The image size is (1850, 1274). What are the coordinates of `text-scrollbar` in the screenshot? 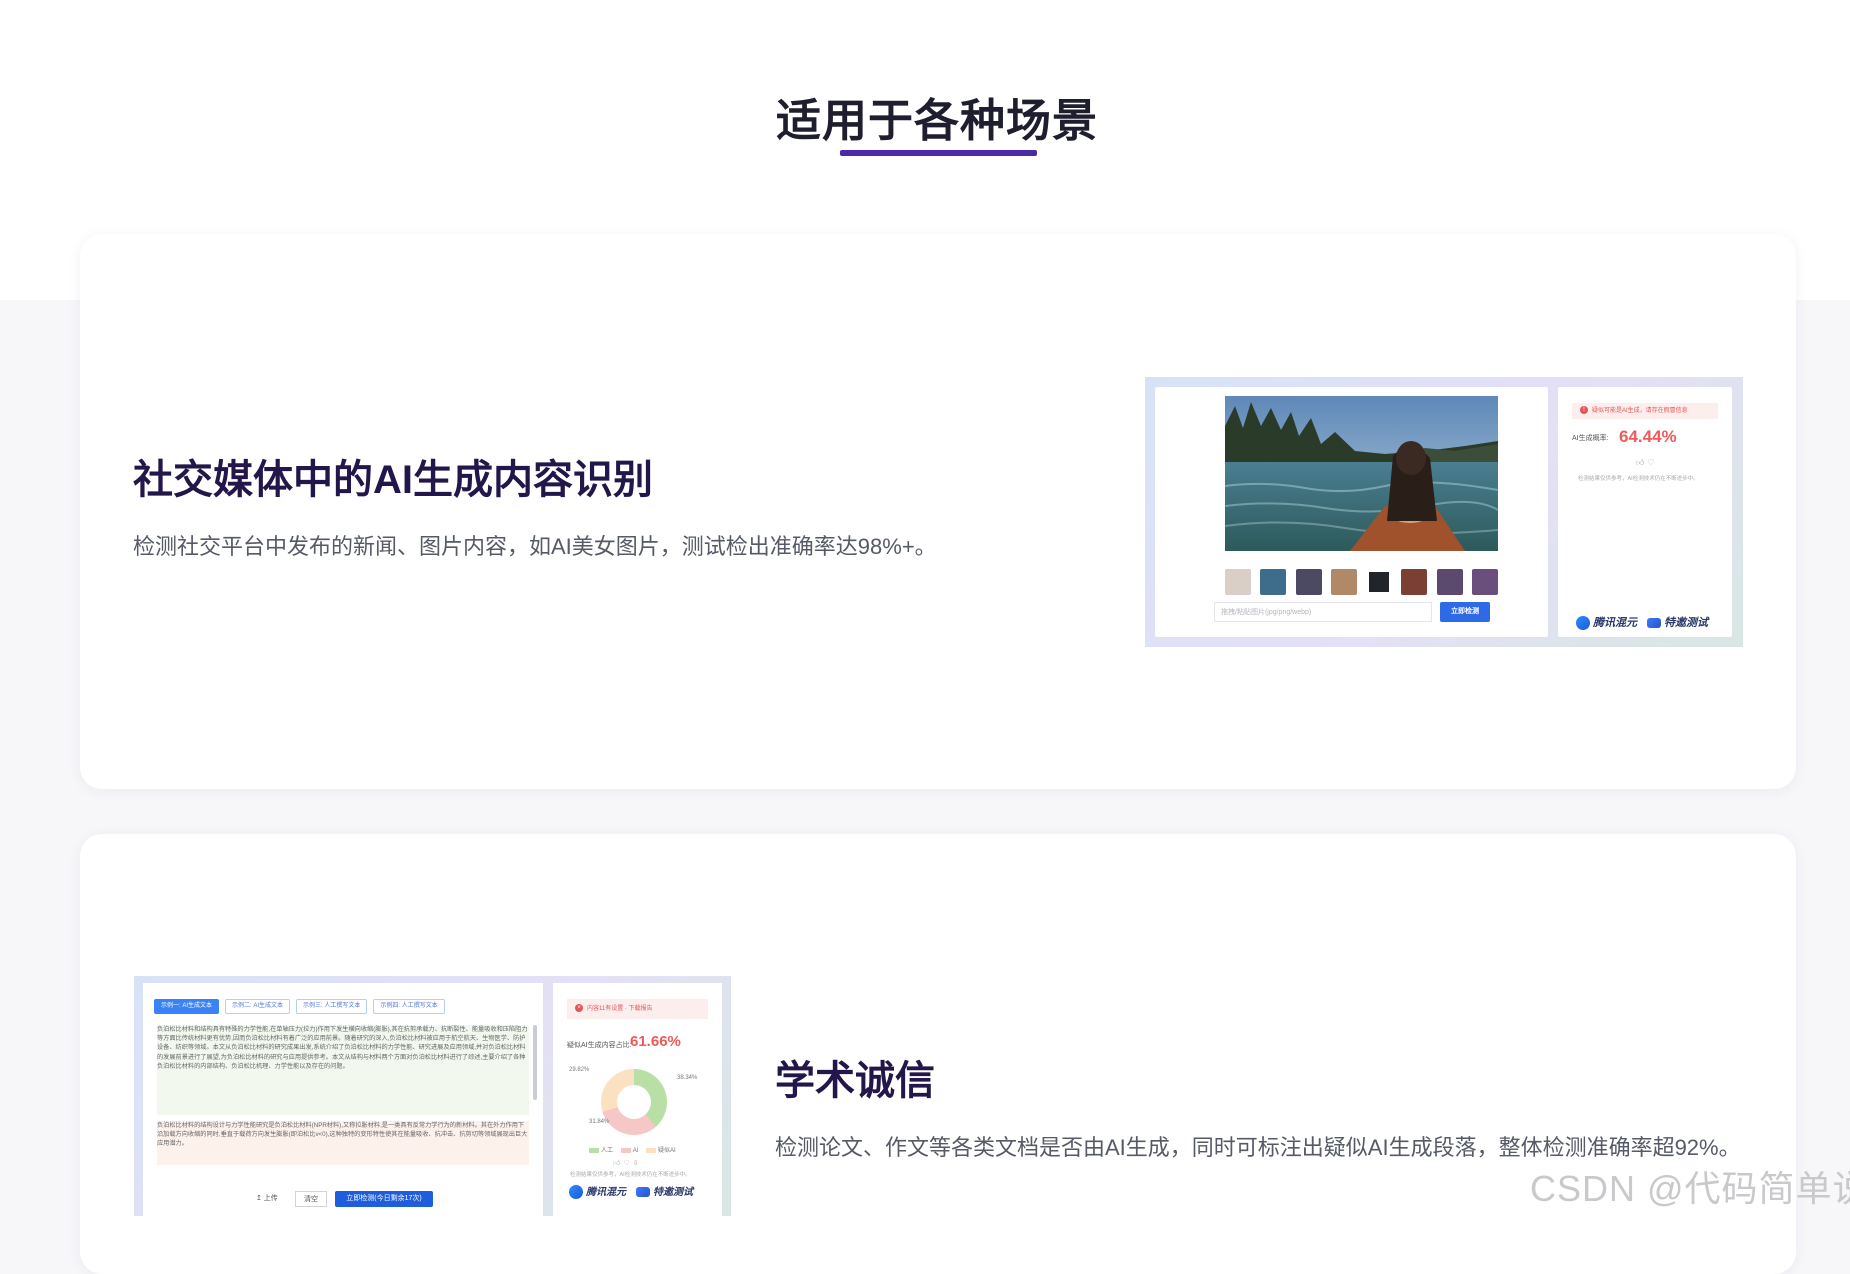 It's located at (535, 1062).